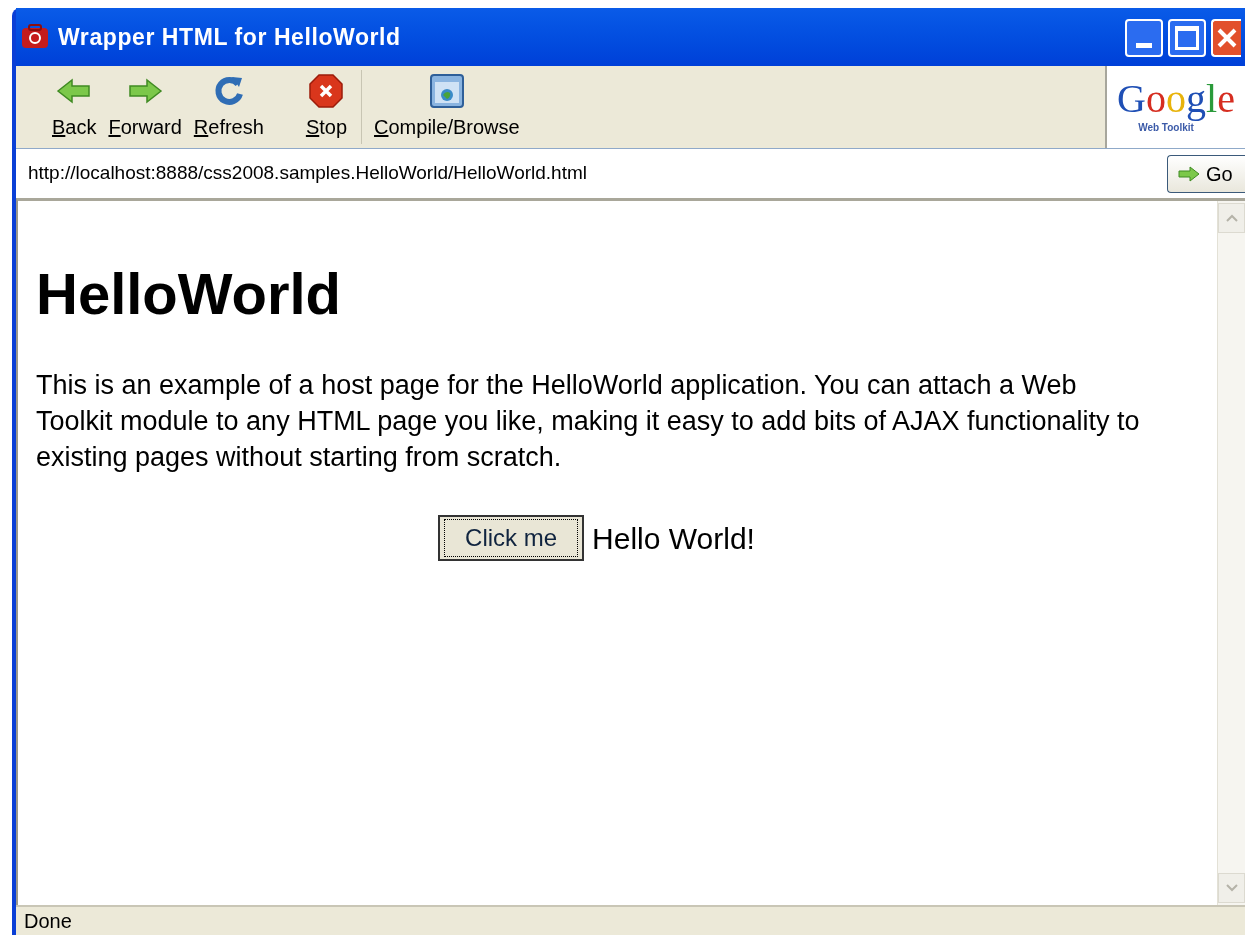  I want to click on browser-window-icon, so click(446, 91).